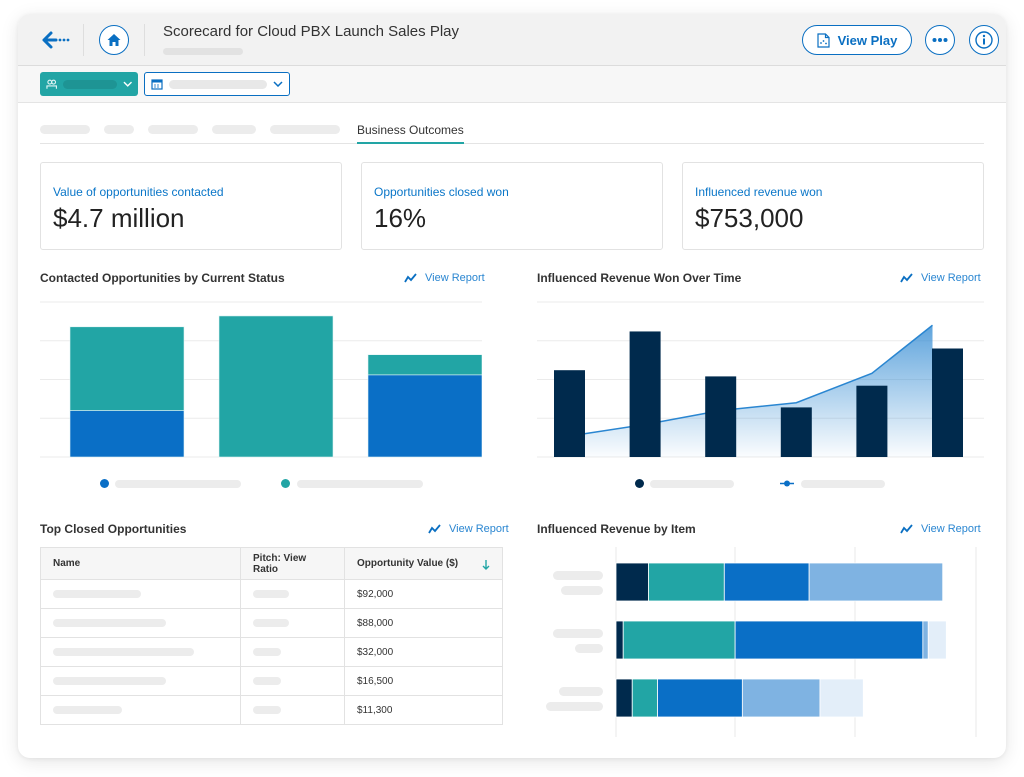 The width and height of the screenshot is (1024, 777). Describe the element at coordinates (157, 84) in the screenshot. I see `calendar-icon` at that location.